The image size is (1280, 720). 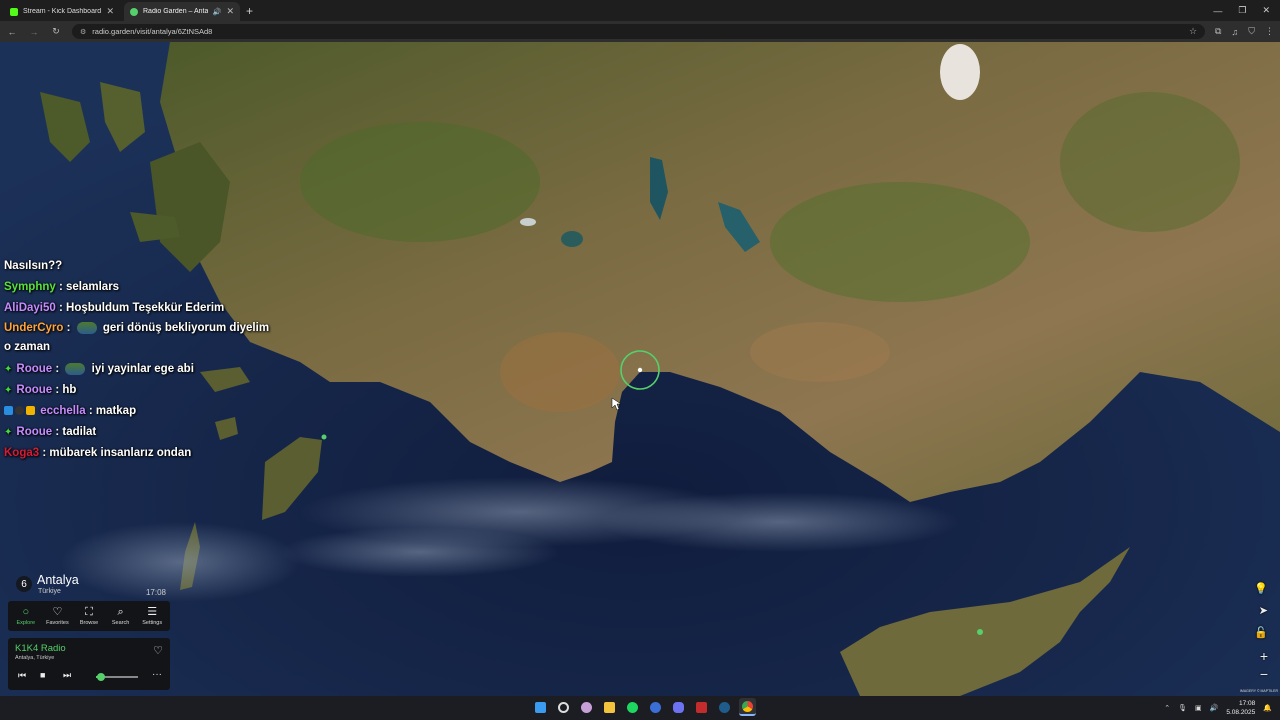 What do you see at coordinates (120, 623) in the screenshot?
I see `nav-label: Search` at bounding box center [120, 623].